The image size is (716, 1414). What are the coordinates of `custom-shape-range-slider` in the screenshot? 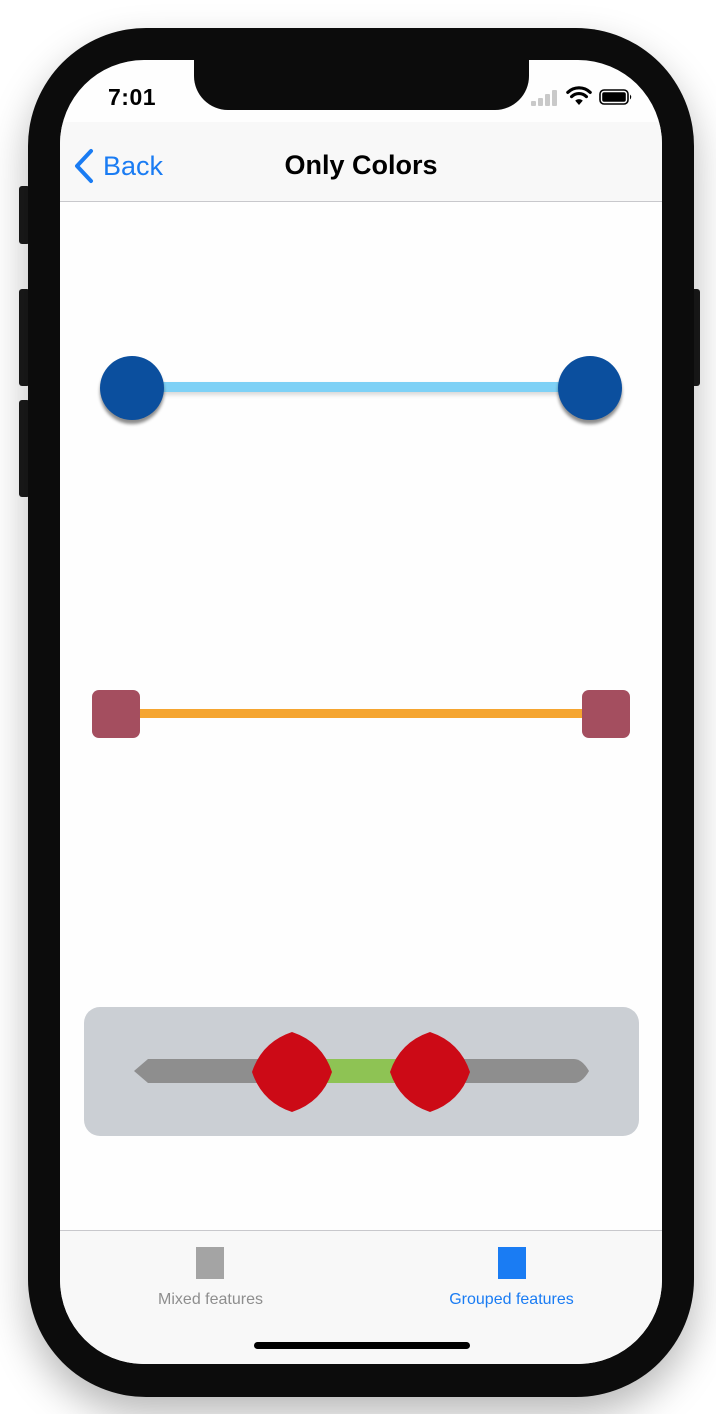 It's located at (361, 1072).